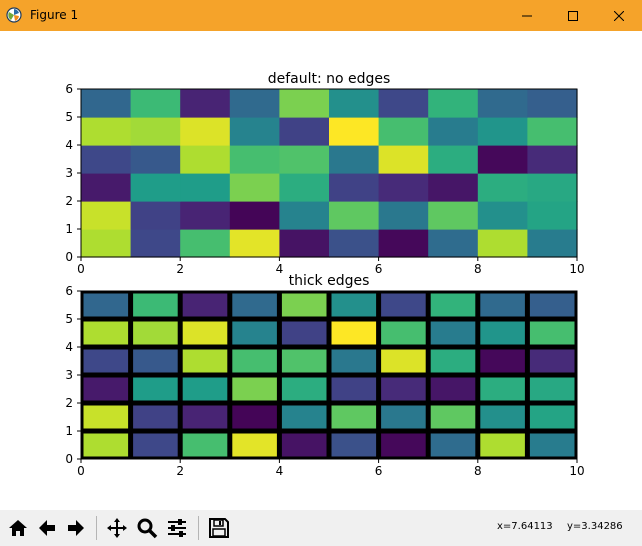 The image size is (642, 546). I want to click on back-button, so click(47, 528).